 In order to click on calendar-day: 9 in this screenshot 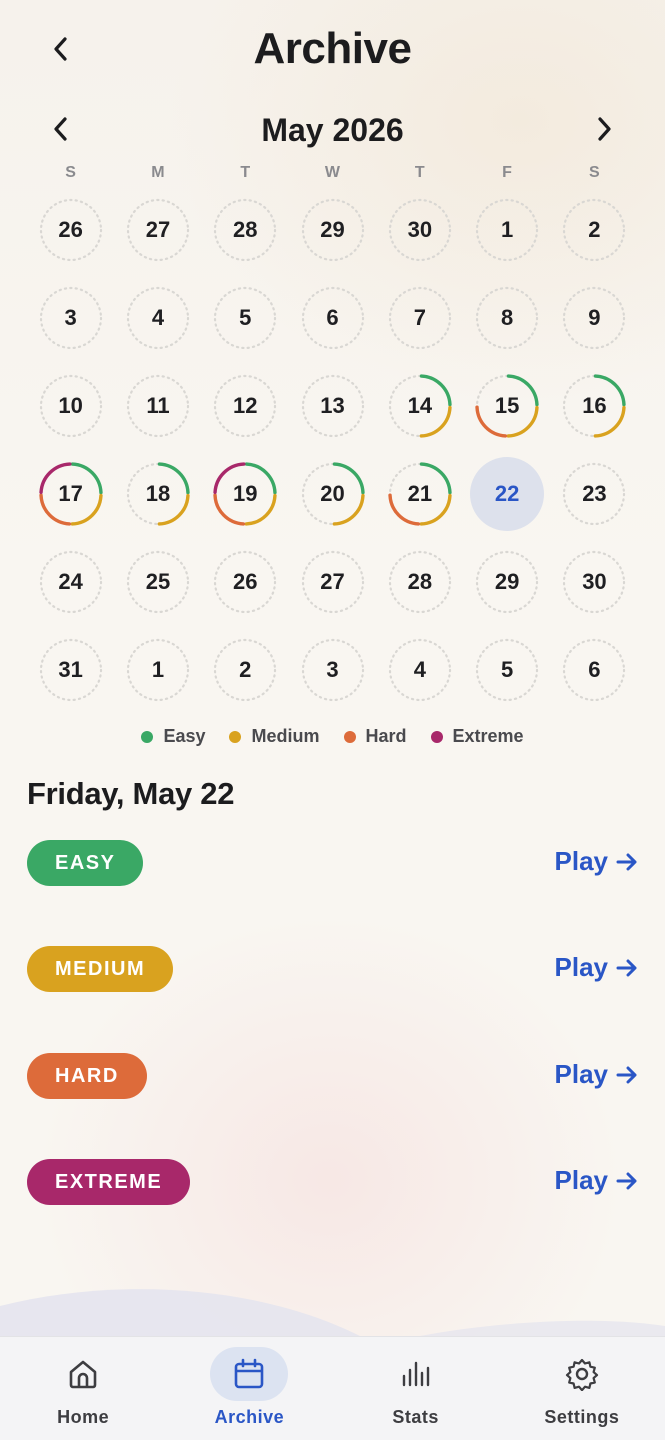, I will do `click(594, 318)`.